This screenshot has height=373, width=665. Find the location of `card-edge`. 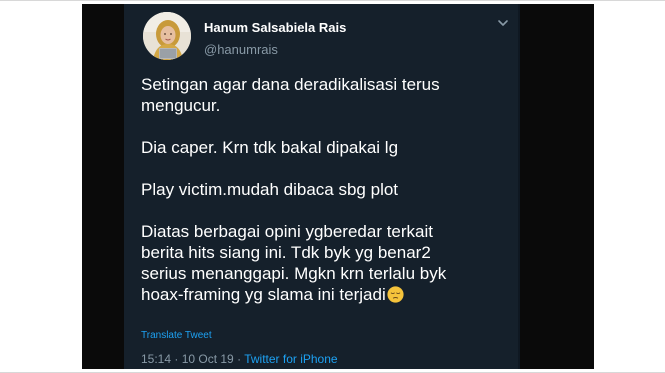

card-edge is located at coordinates (519, 186).